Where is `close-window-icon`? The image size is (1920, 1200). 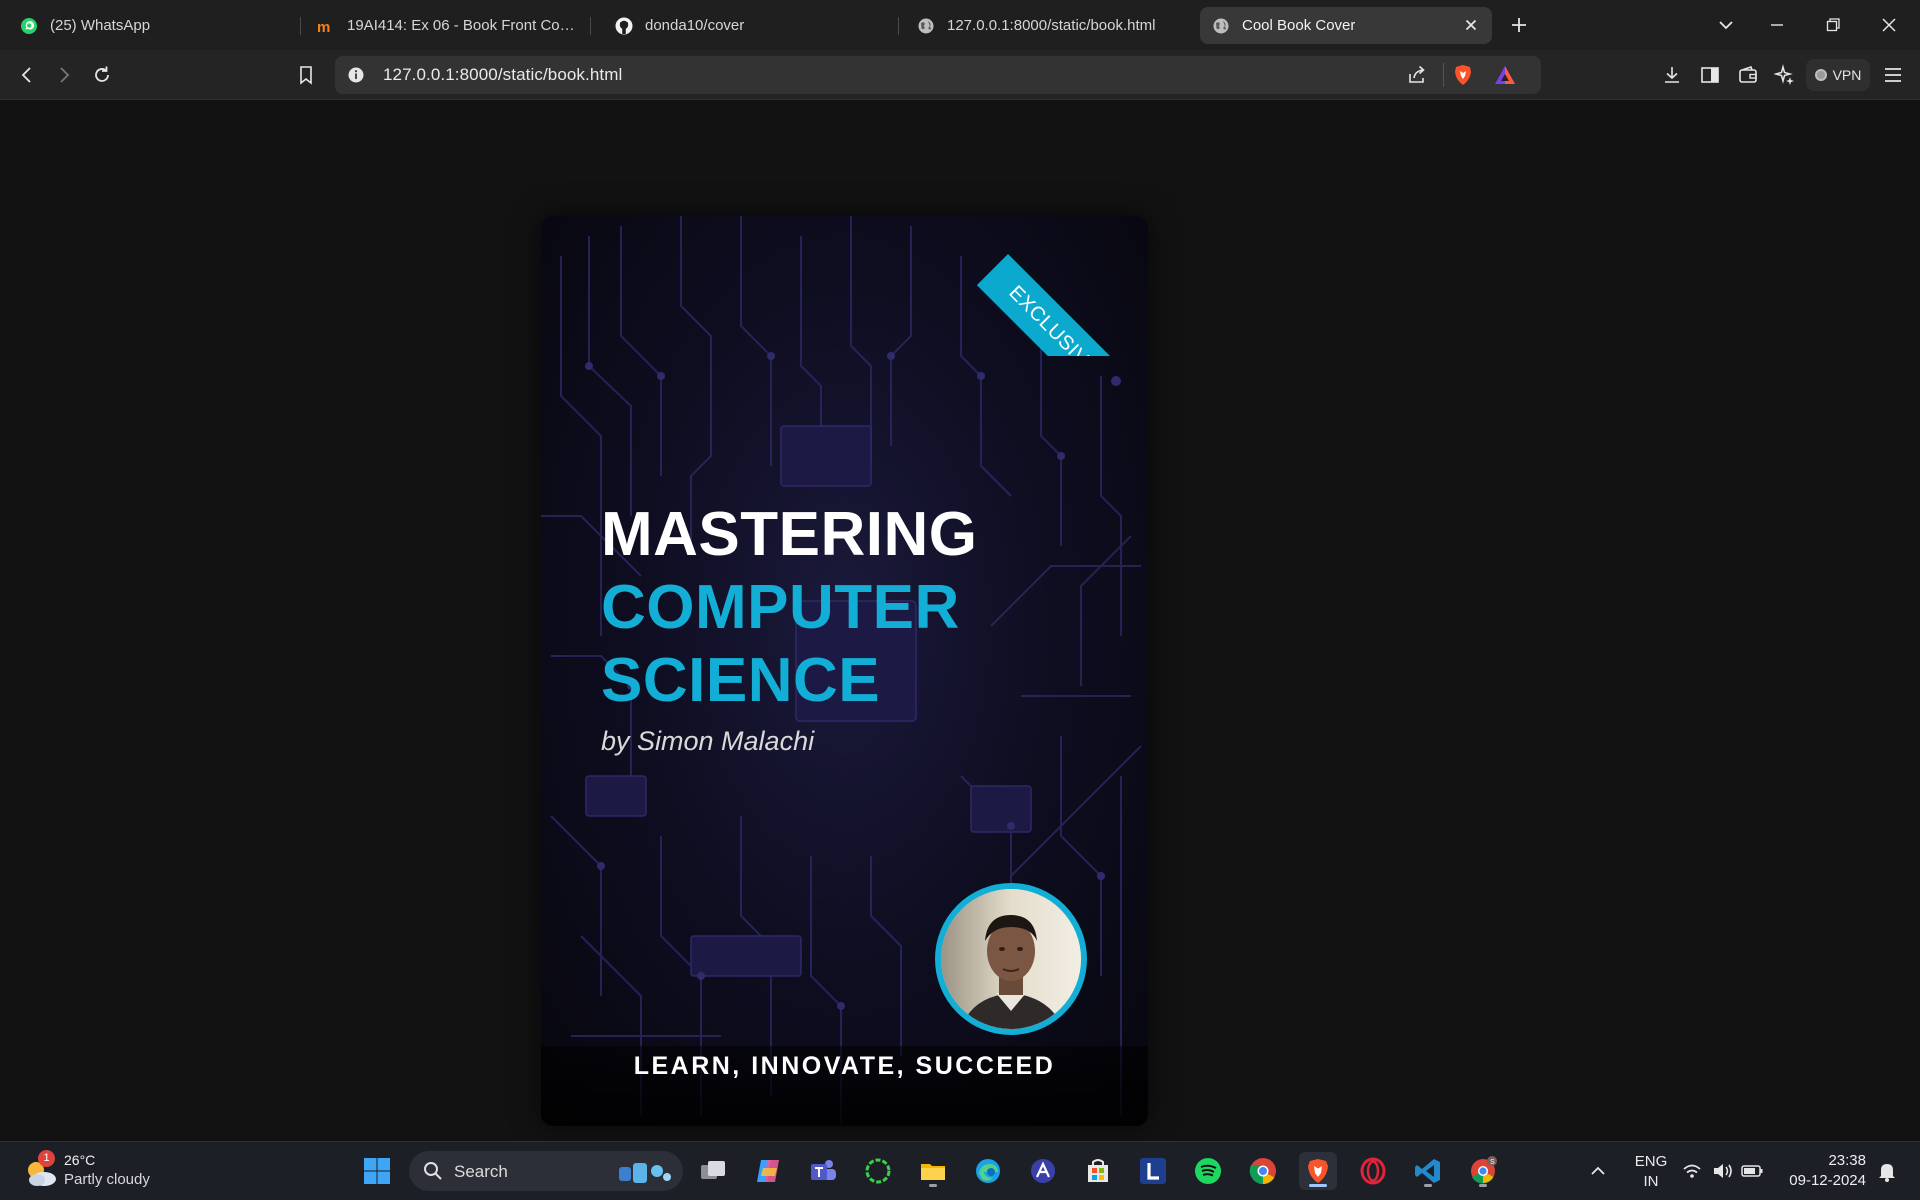 close-window-icon is located at coordinates (1889, 25).